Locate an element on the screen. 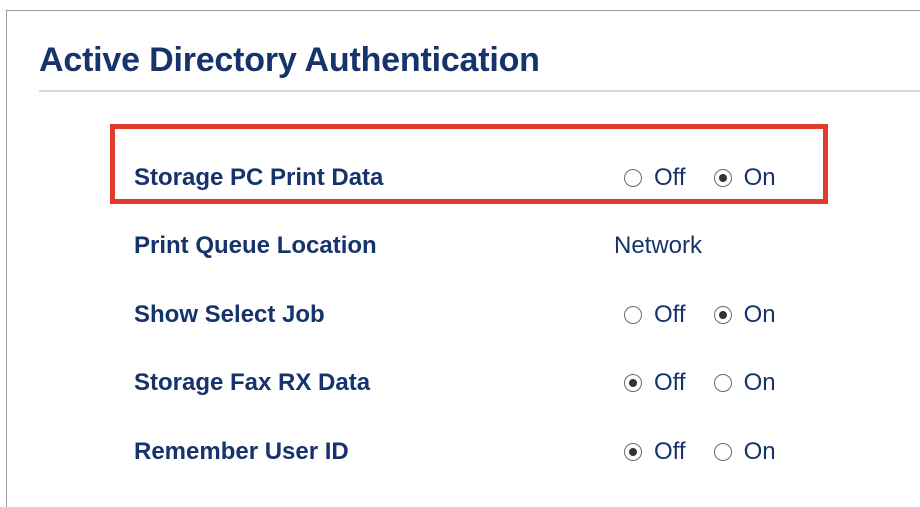  storage-pc-print-data-on-option: On is located at coordinates (744, 178).